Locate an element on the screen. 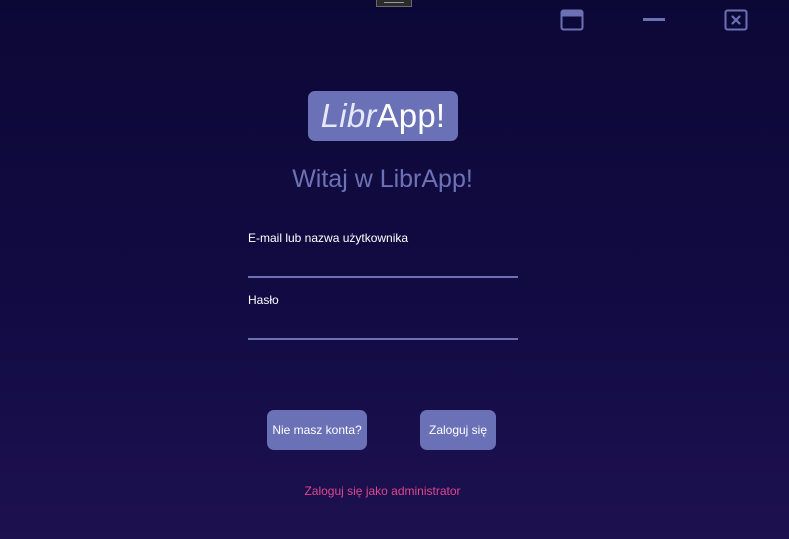 The height and width of the screenshot is (539, 789). login-button: Zaloguj się is located at coordinates (458, 430).